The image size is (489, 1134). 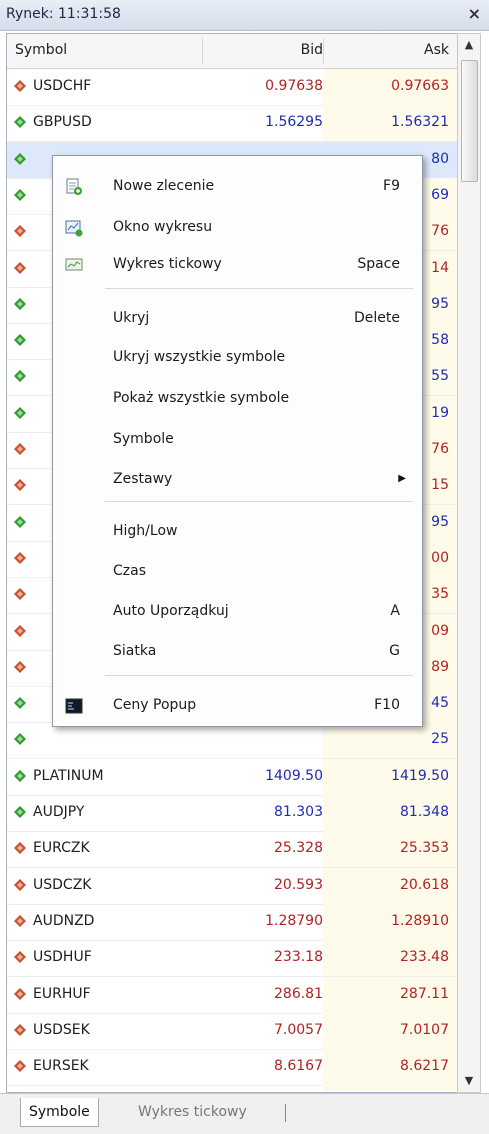 I want to click on popup-prices-icon, so click(x=74, y=706).